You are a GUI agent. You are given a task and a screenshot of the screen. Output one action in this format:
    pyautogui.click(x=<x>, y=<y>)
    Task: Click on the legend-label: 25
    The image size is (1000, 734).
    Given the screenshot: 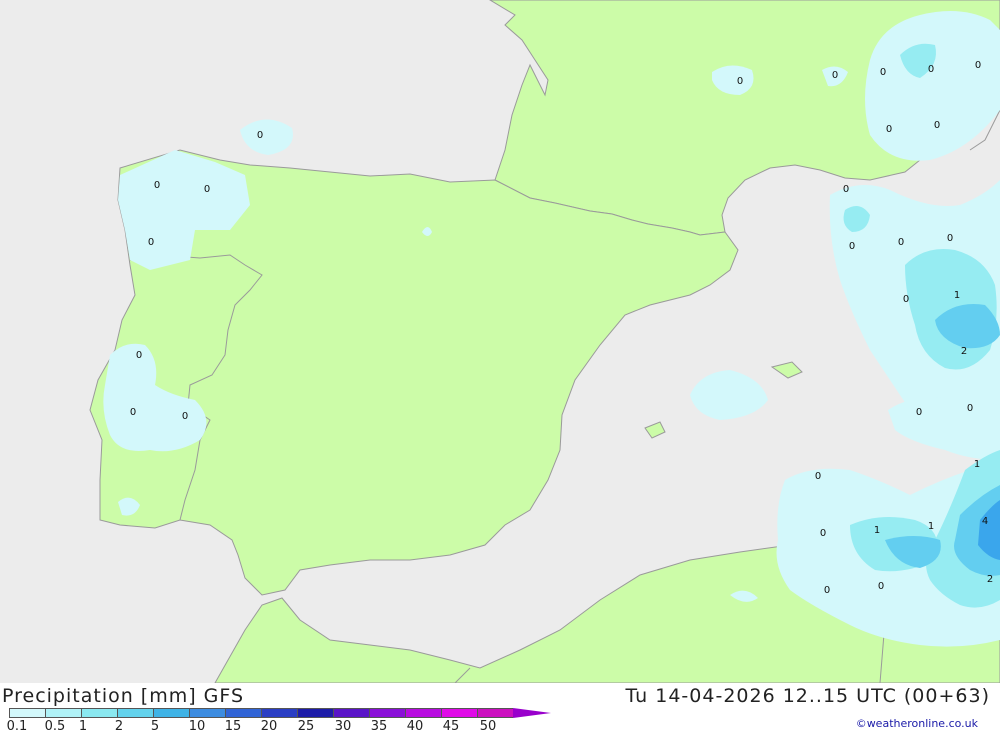 What is the action you would take?
    pyautogui.click(x=306, y=726)
    